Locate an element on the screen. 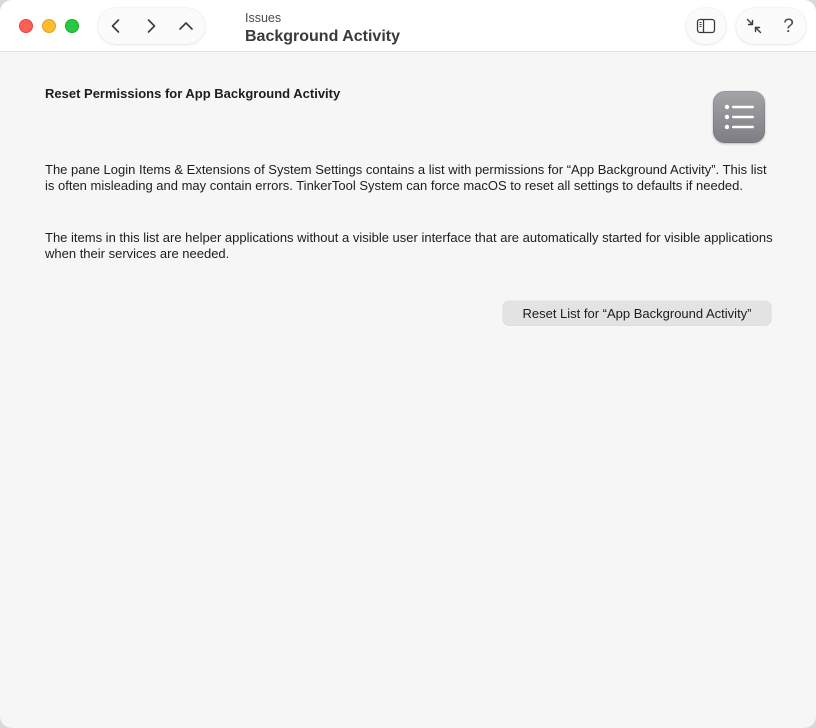 The image size is (816, 728). list-icon is located at coordinates (739, 117).